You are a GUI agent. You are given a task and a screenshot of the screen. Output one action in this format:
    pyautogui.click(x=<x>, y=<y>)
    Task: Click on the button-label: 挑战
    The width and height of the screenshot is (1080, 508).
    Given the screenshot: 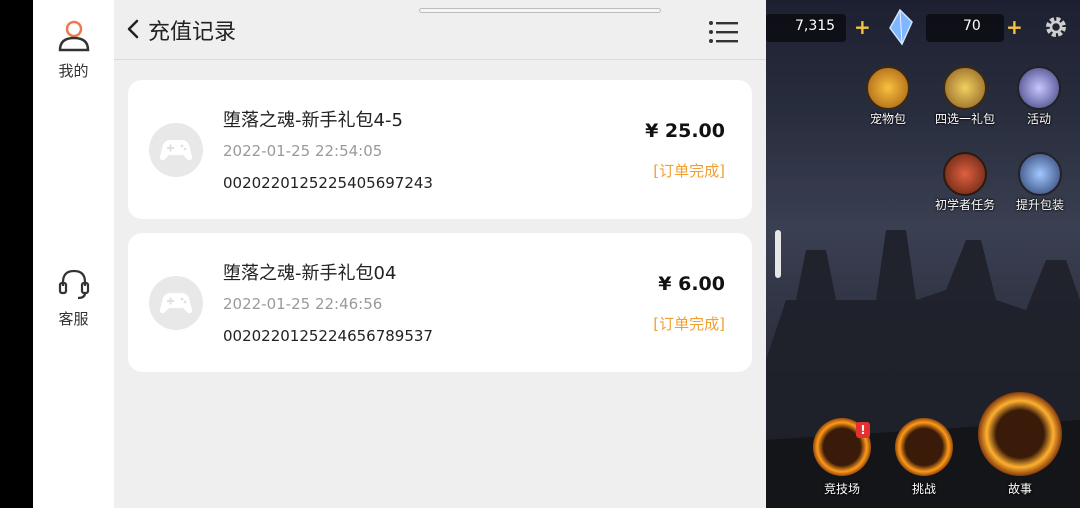 What is the action you would take?
    pyautogui.click(x=923, y=489)
    